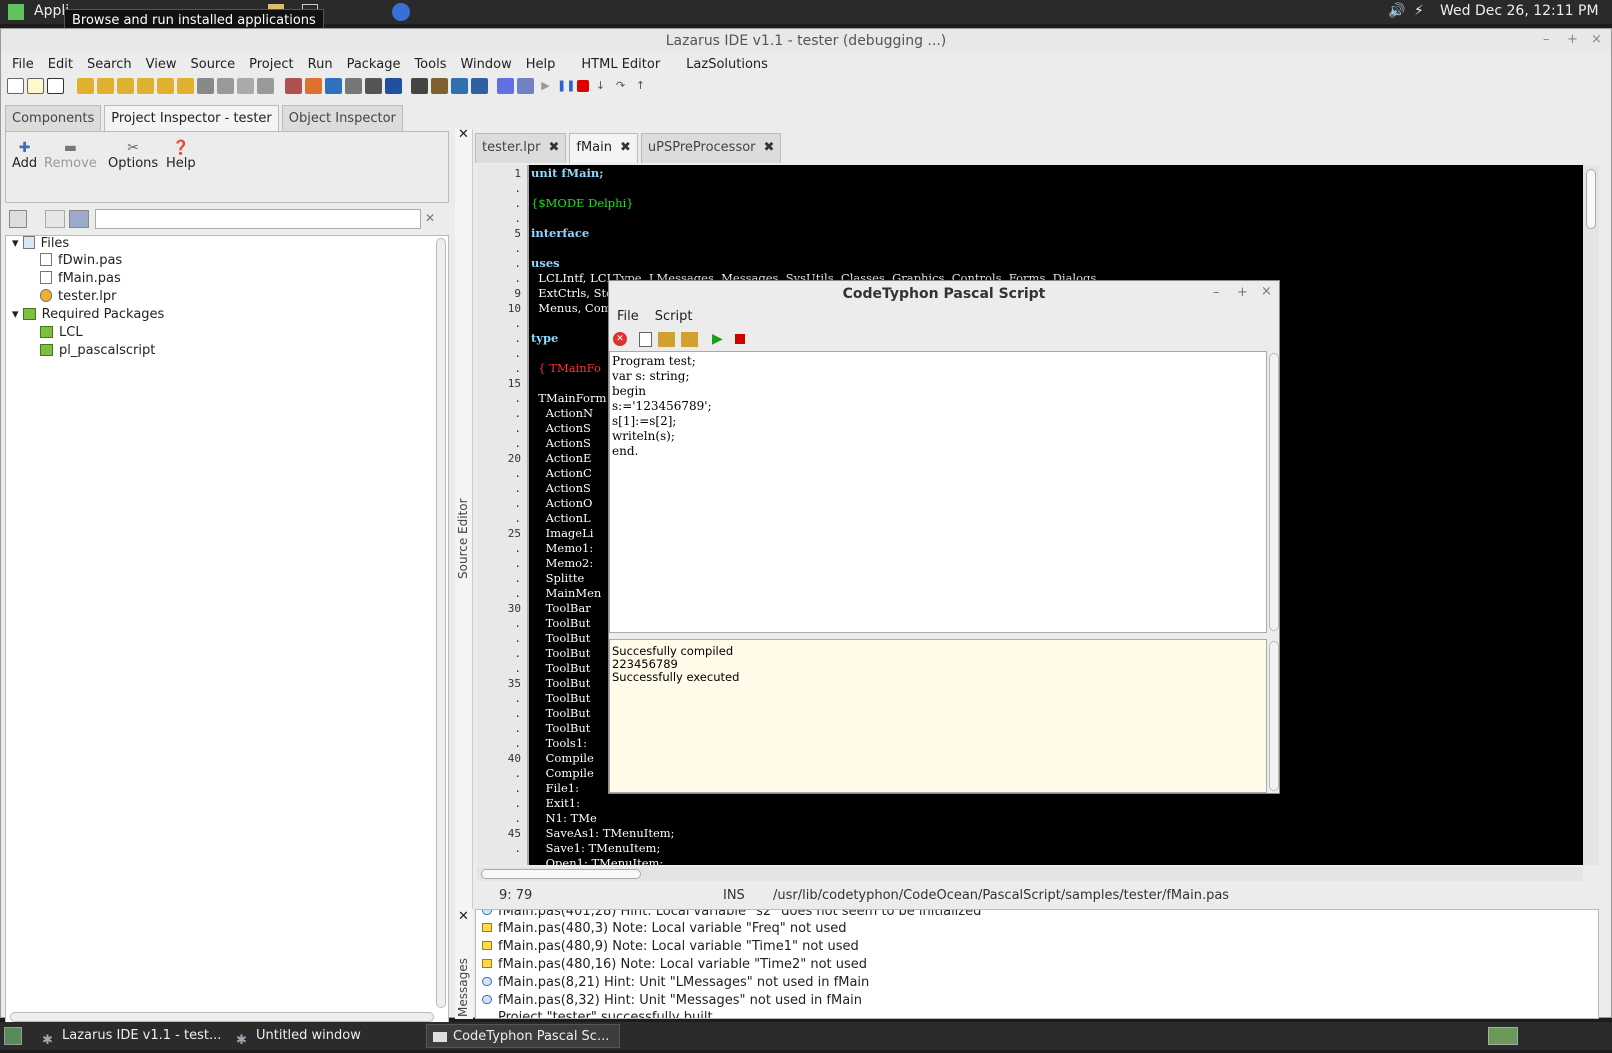  What do you see at coordinates (61, 332) in the screenshot?
I see `tree-node-lcl: LCL` at bounding box center [61, 332].